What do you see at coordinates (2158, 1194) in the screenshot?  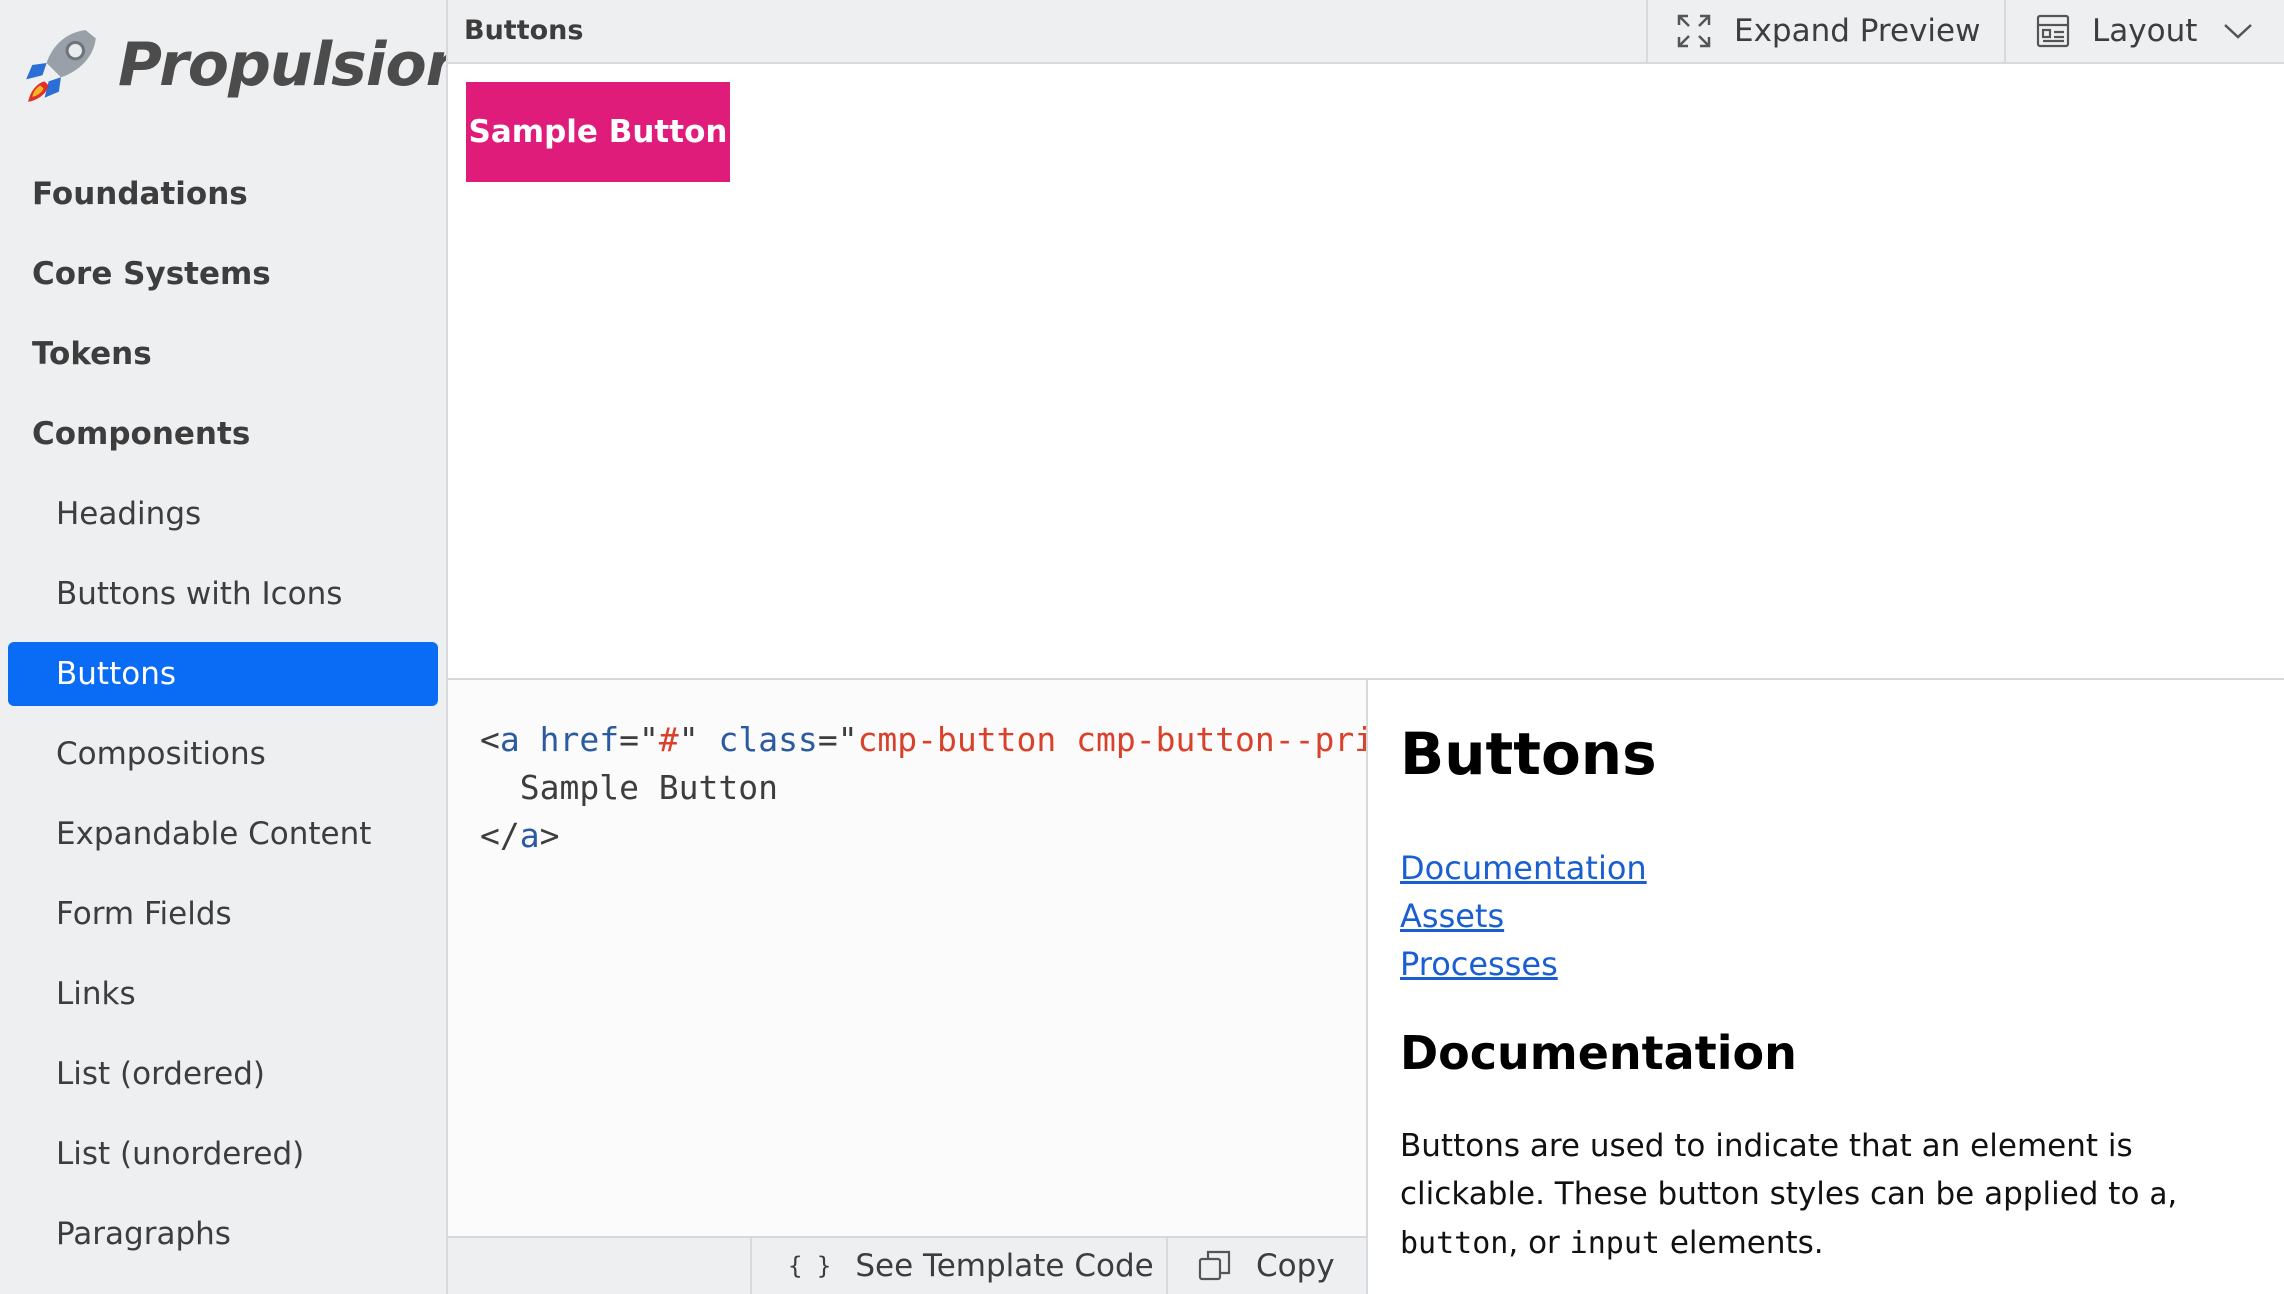 I see `inline-code: a` at bounding box center [2158, 1194].